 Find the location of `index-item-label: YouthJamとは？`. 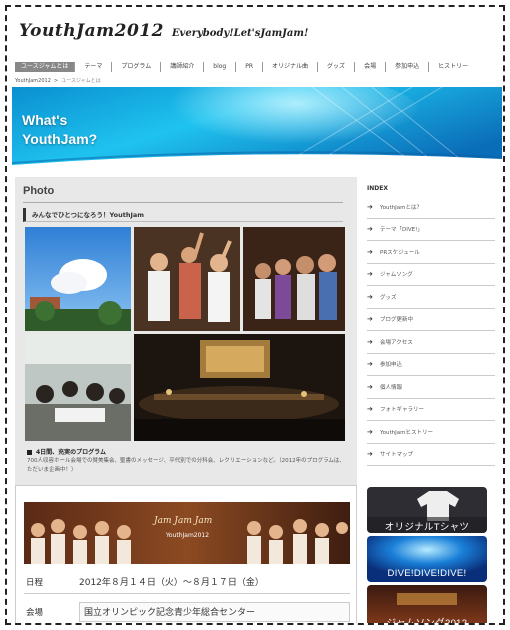

index-item-label: YouthJamとは？ is located at coordinates (401, 207).